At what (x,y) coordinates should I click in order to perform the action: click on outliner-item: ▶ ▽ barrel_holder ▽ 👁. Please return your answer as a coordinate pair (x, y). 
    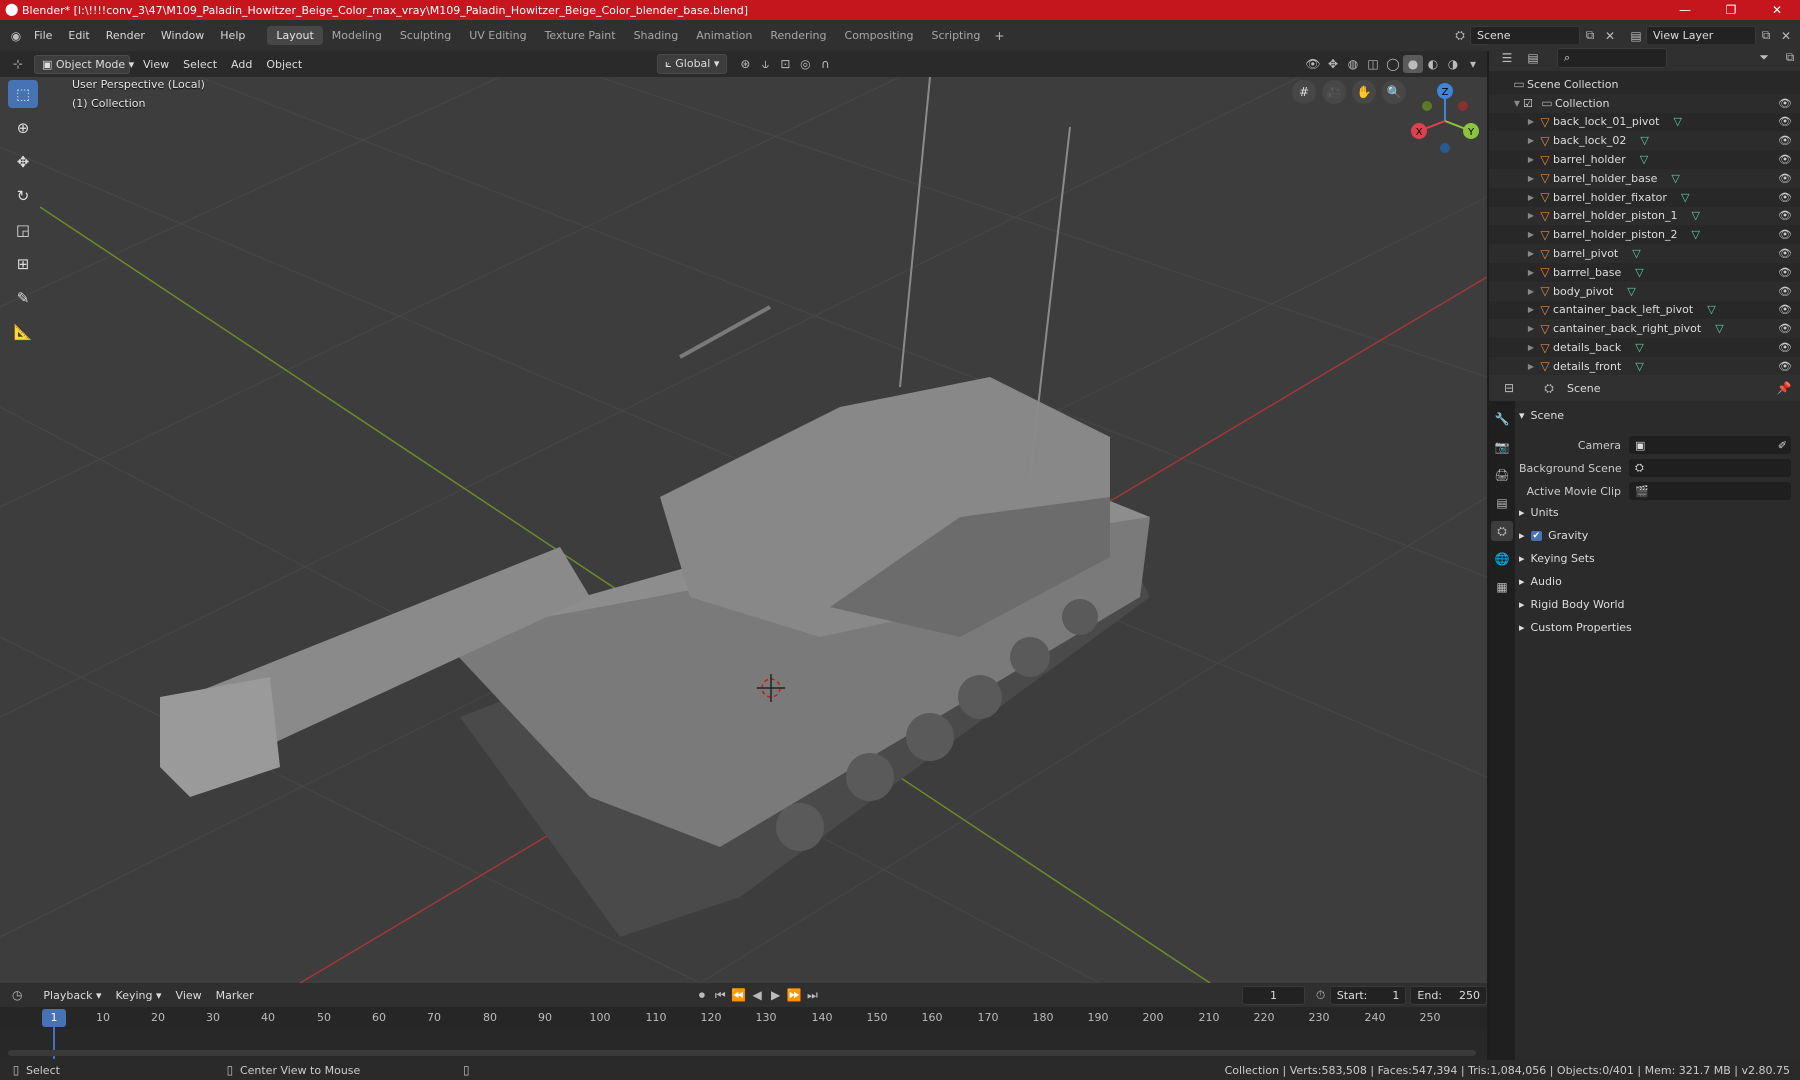
    Looking at the image, I should click on (1644, 159).